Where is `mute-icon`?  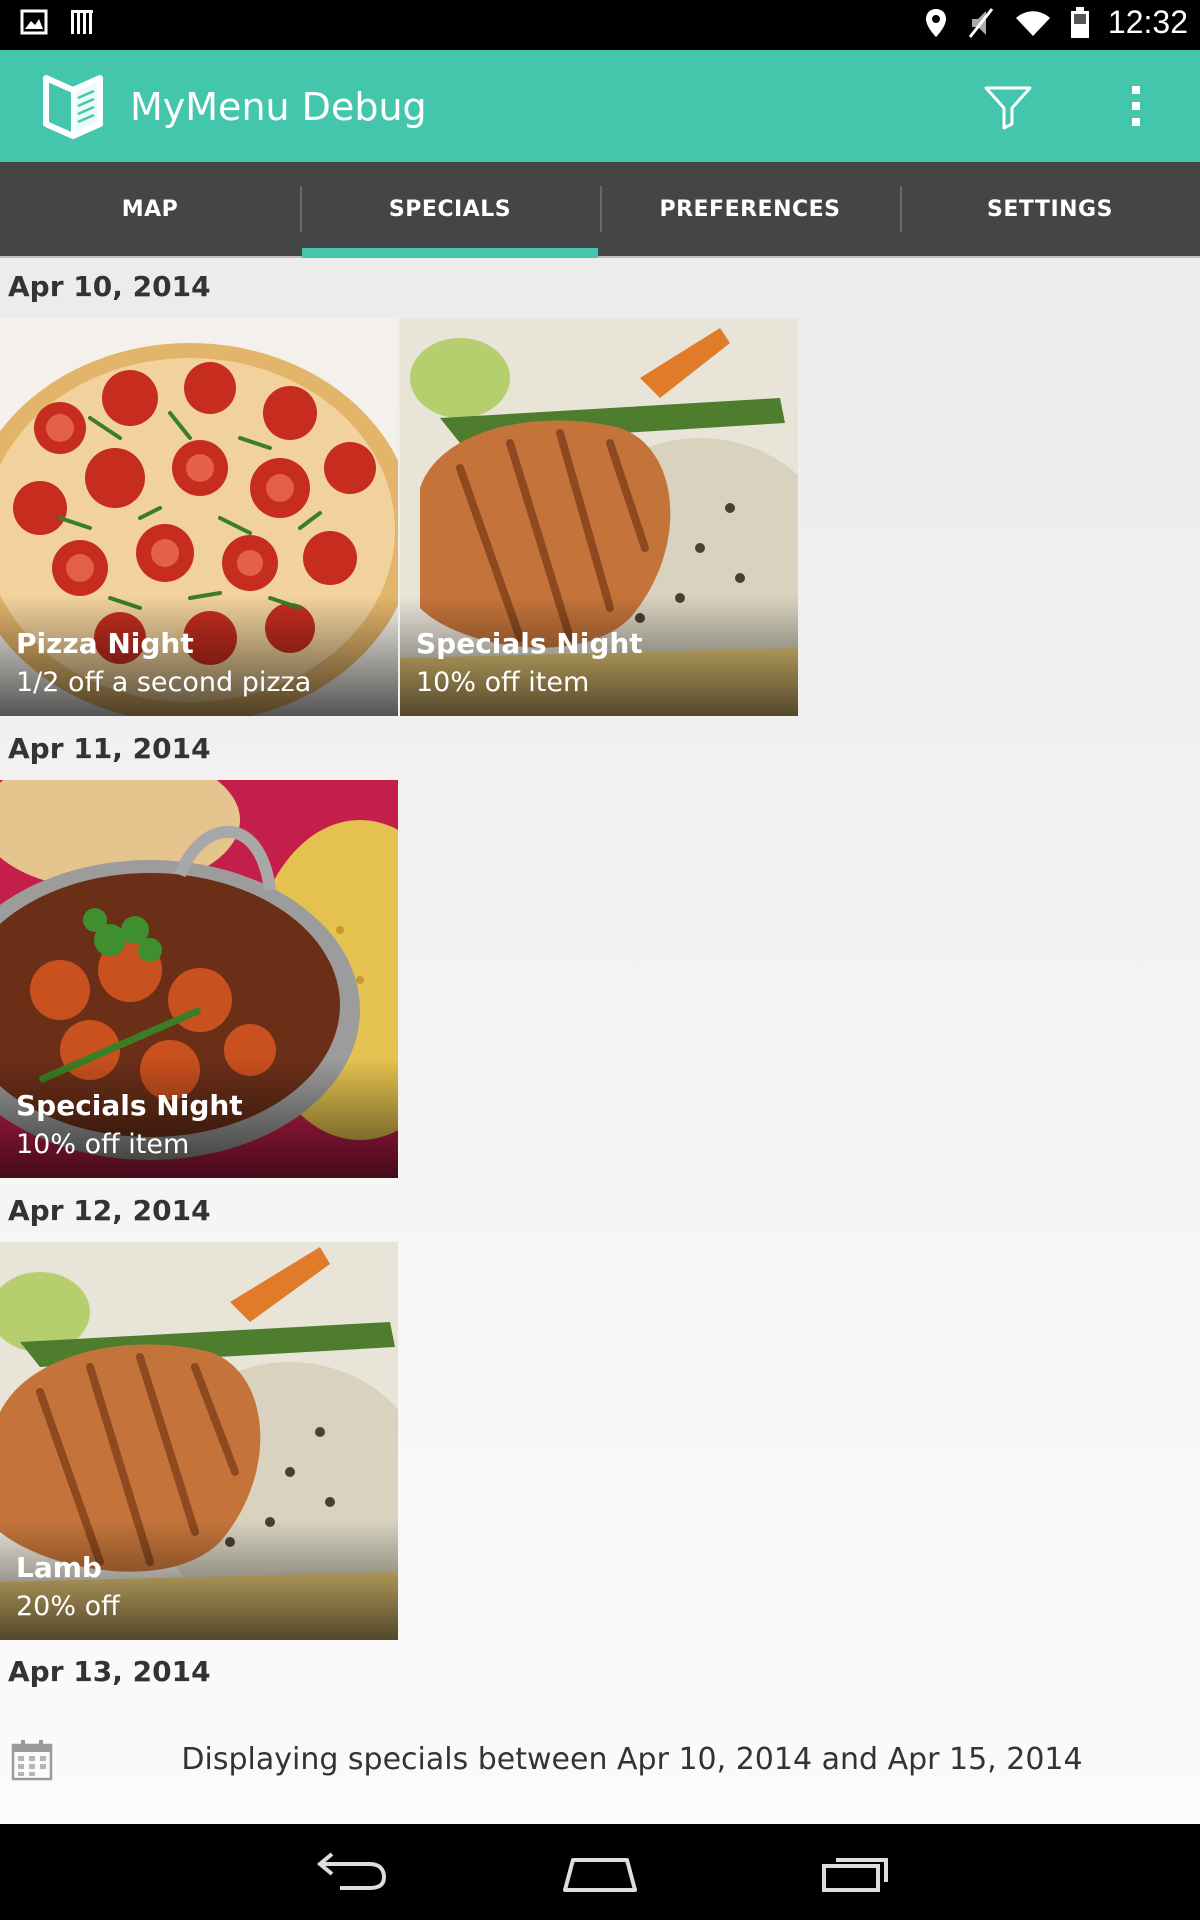
mute-icon is located at coordinates (981, 22).